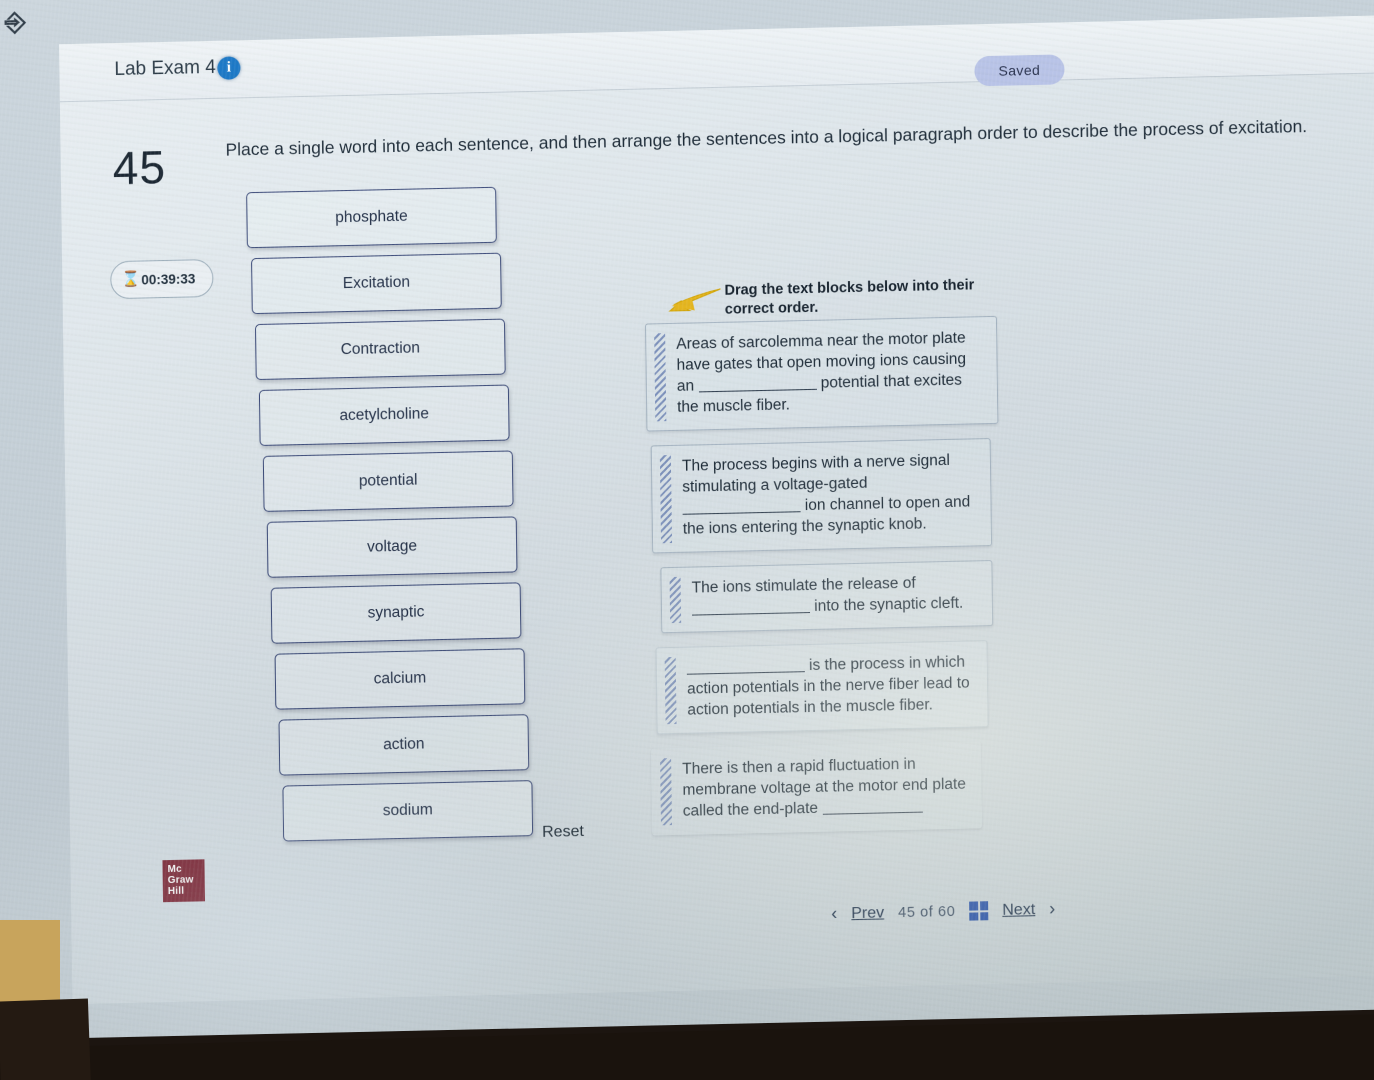 Image resolution: width=1374 pixels, height=1080 pixels. Describe the element at coordinates (180, 880) in the screenshot. I see `logo-line: Graw` at that location.